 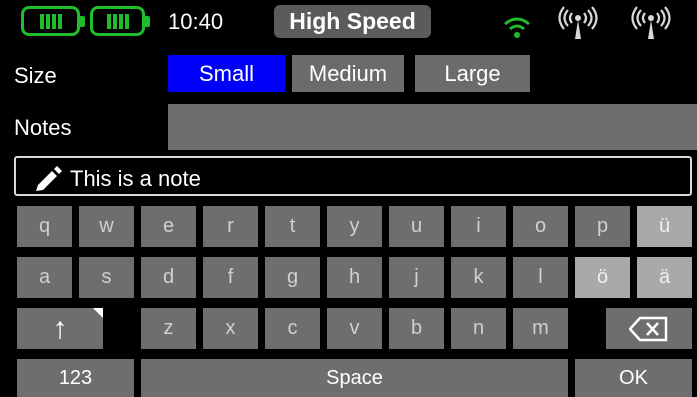 I want to click on key-x: x, so click(x=230, y=328).